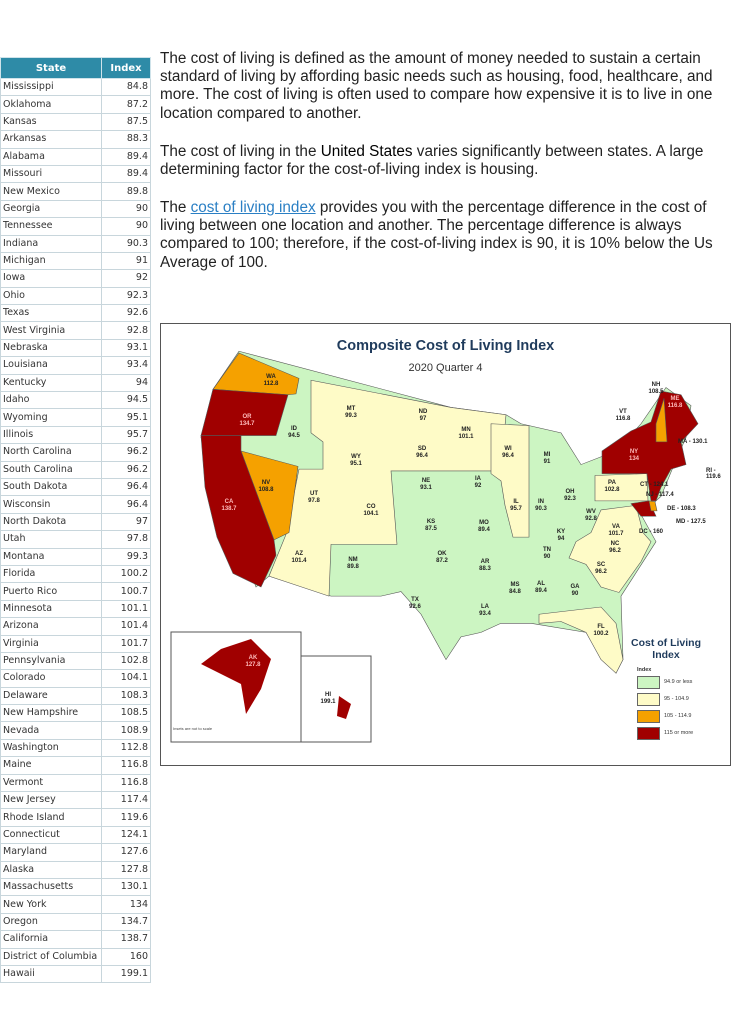  What do you see at coordinates (601, 572) in the screenshot?
I see `state-value: 96.2` at bounding box center [601, 572].